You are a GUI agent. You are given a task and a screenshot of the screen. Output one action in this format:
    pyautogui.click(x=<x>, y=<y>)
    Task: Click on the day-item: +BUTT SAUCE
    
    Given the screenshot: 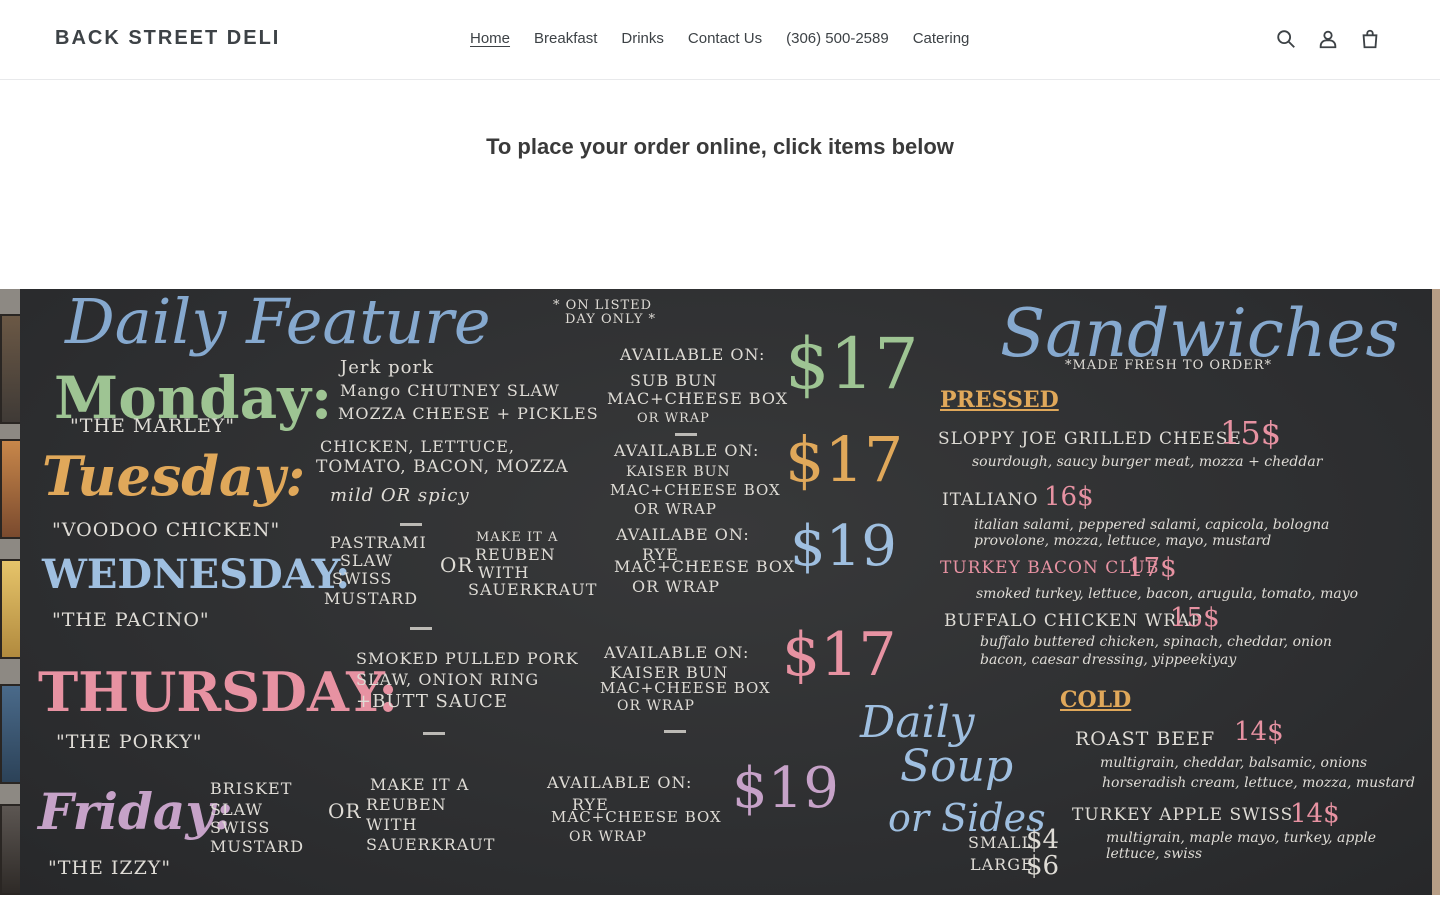 What is the action you would take?
    pyautogui.click(x=432, y=701)
    